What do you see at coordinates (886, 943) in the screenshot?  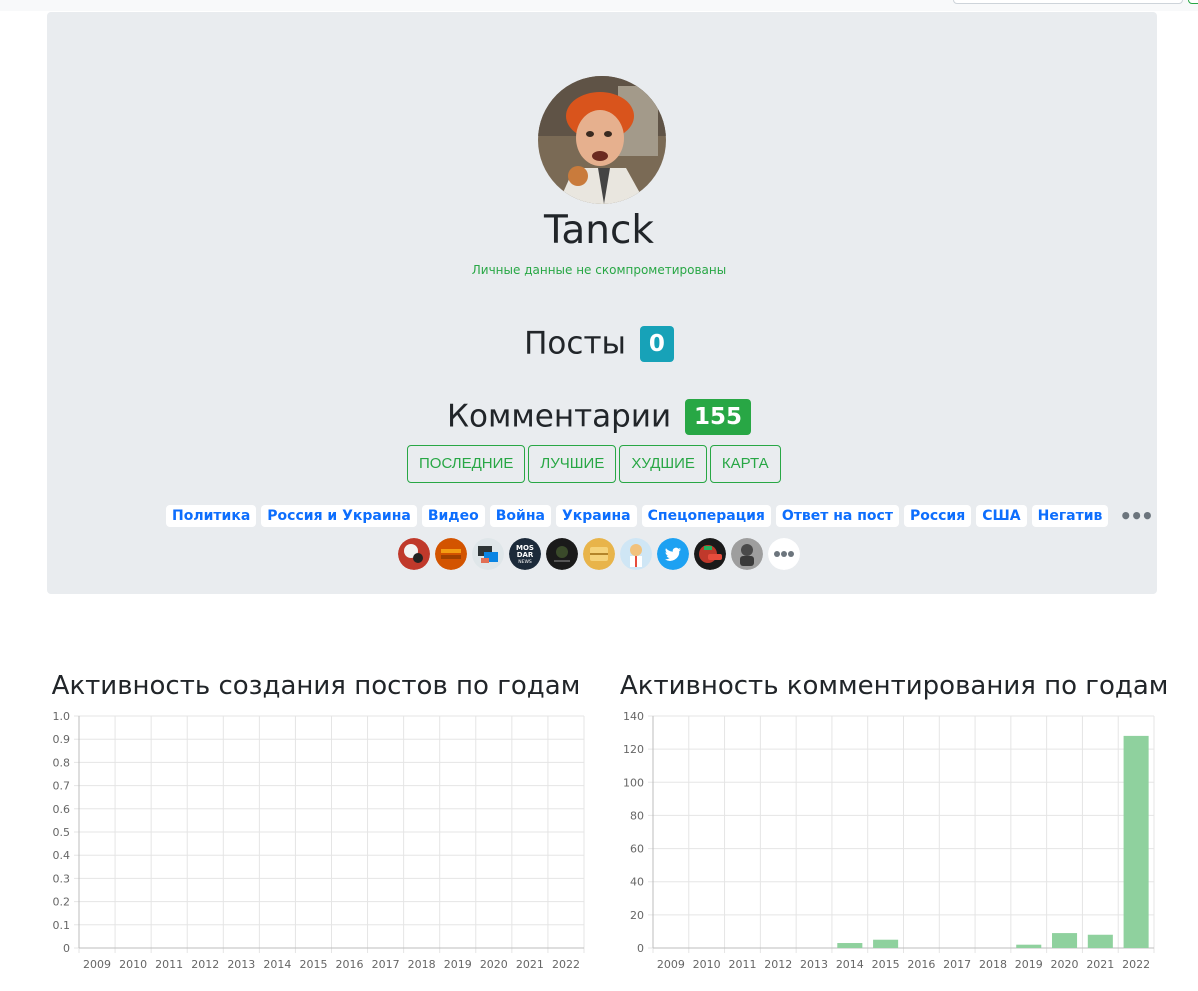 I see `bar-2015` at bounding box center [886, 943].